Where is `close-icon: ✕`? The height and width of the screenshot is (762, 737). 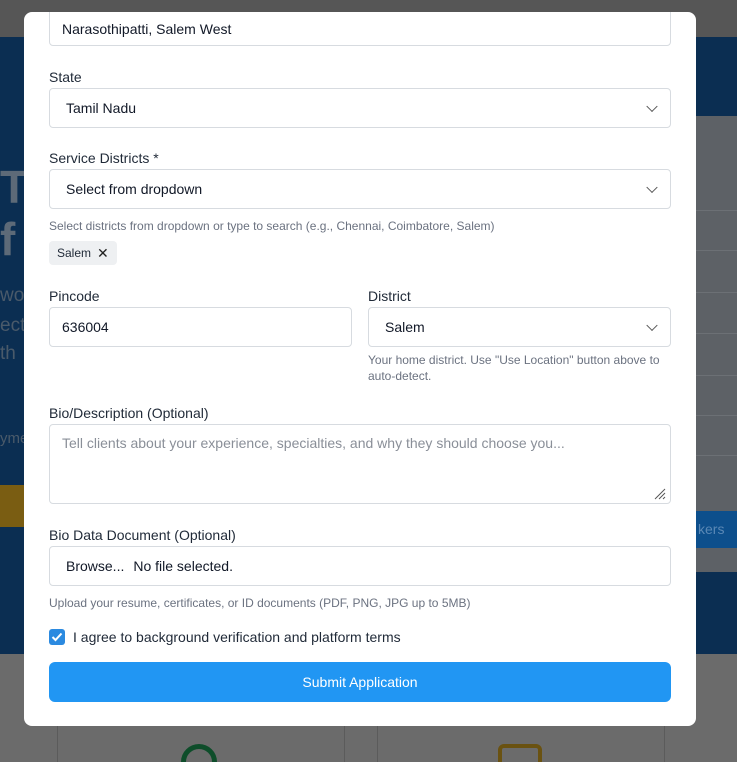
close-icon: ✕ is located at coordinates (103, 253).